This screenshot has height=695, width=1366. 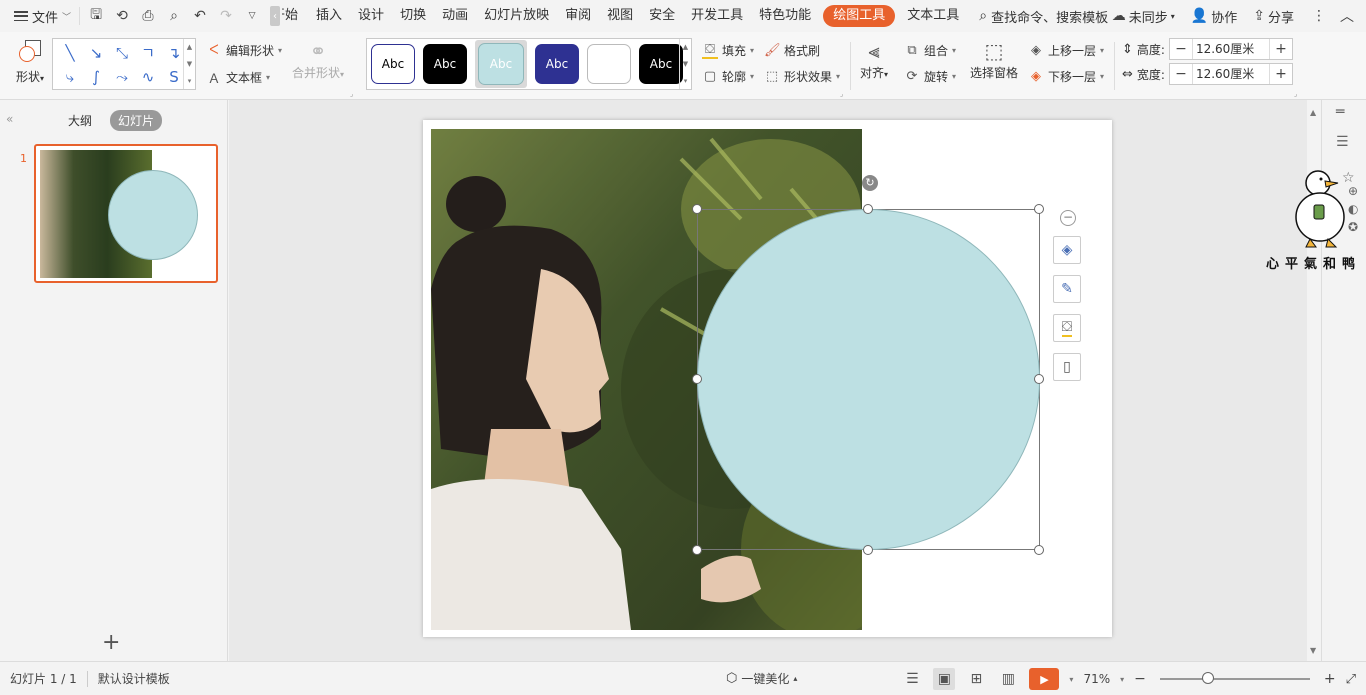 What do you see at coordinates (620, 16) in the screenshot?
I see `tab-view: 视图` at bounding box center [620, 16].